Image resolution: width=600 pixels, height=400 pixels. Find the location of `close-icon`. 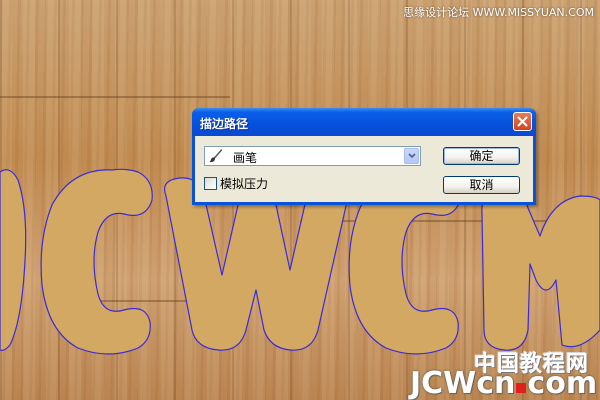

close-icon is located at coordinates (522, 121).